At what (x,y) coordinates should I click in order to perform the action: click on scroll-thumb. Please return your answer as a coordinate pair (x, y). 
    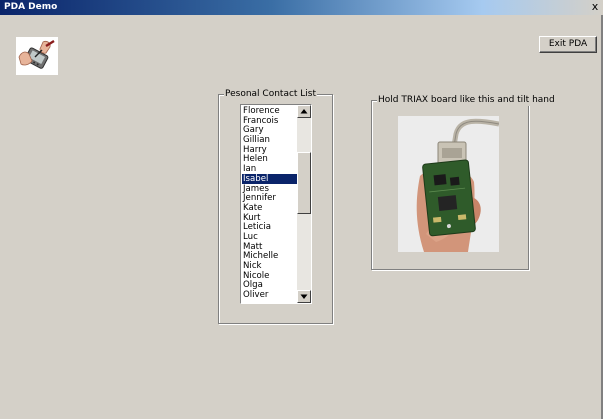
    Looking at the image, I should click on (304, 183).